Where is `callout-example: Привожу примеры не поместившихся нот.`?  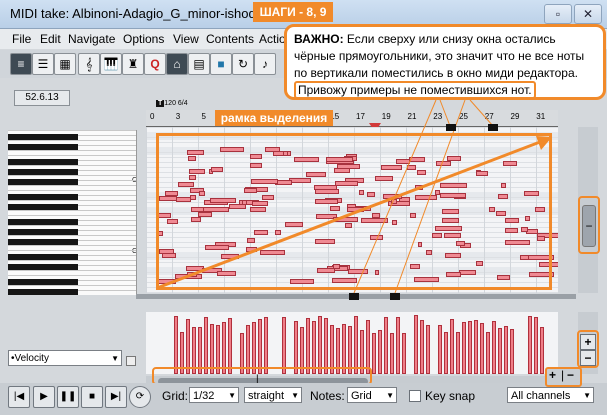 callout-example: Привожу примеры не поместившихся нот. is located at coordinates (415, 90).